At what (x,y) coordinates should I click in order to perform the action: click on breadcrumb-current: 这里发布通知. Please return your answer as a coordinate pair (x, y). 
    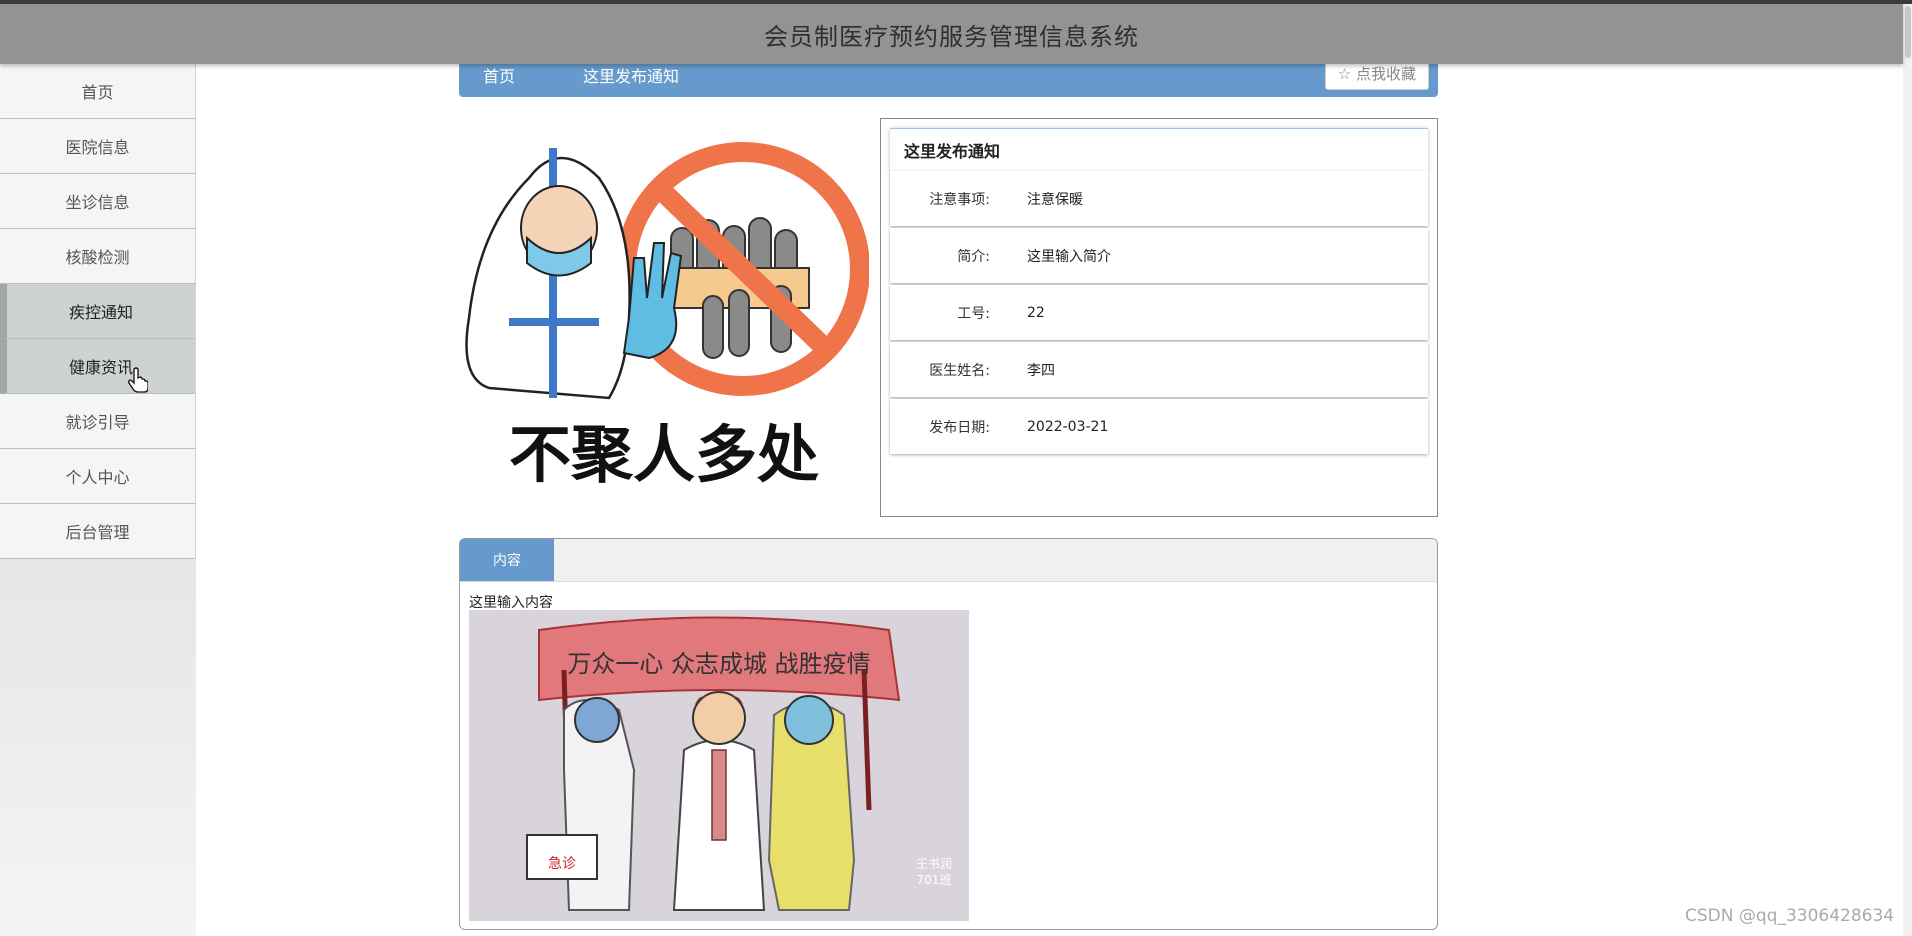
    Looking at the image, I should click on (631, 76).